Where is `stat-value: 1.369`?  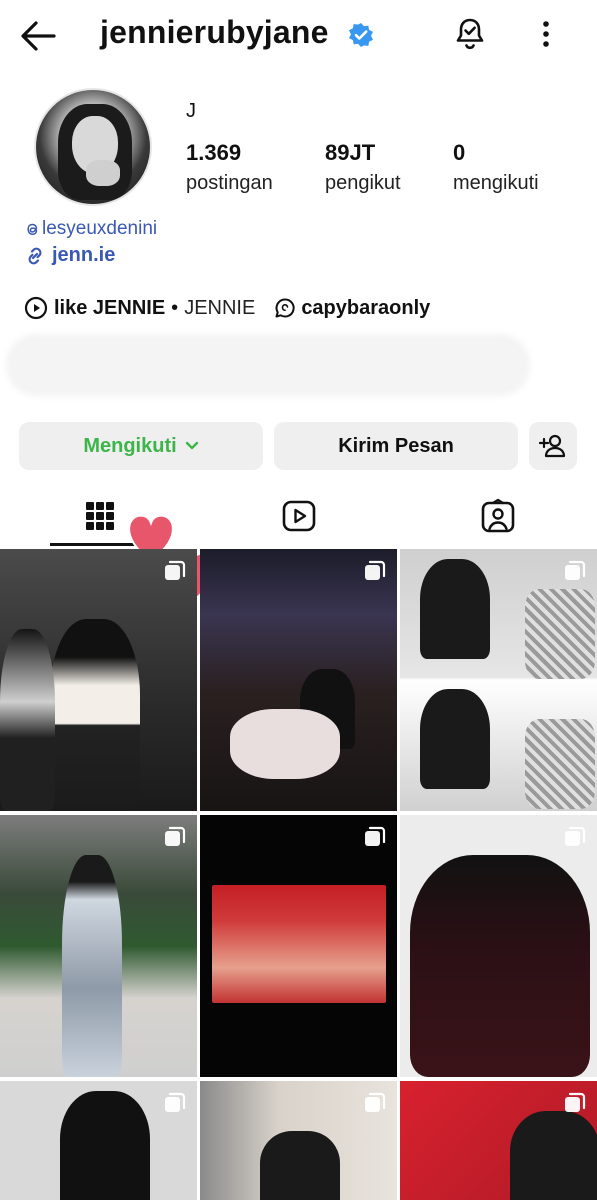
stat-value: 1.369 is located at coordinates (214, 152).